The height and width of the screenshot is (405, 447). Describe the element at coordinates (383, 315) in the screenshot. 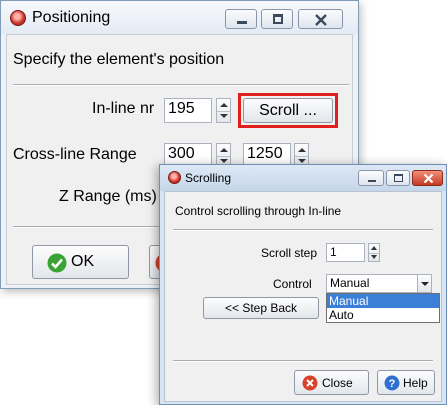

I see `dropdown-option-auto: Auto` at that location.